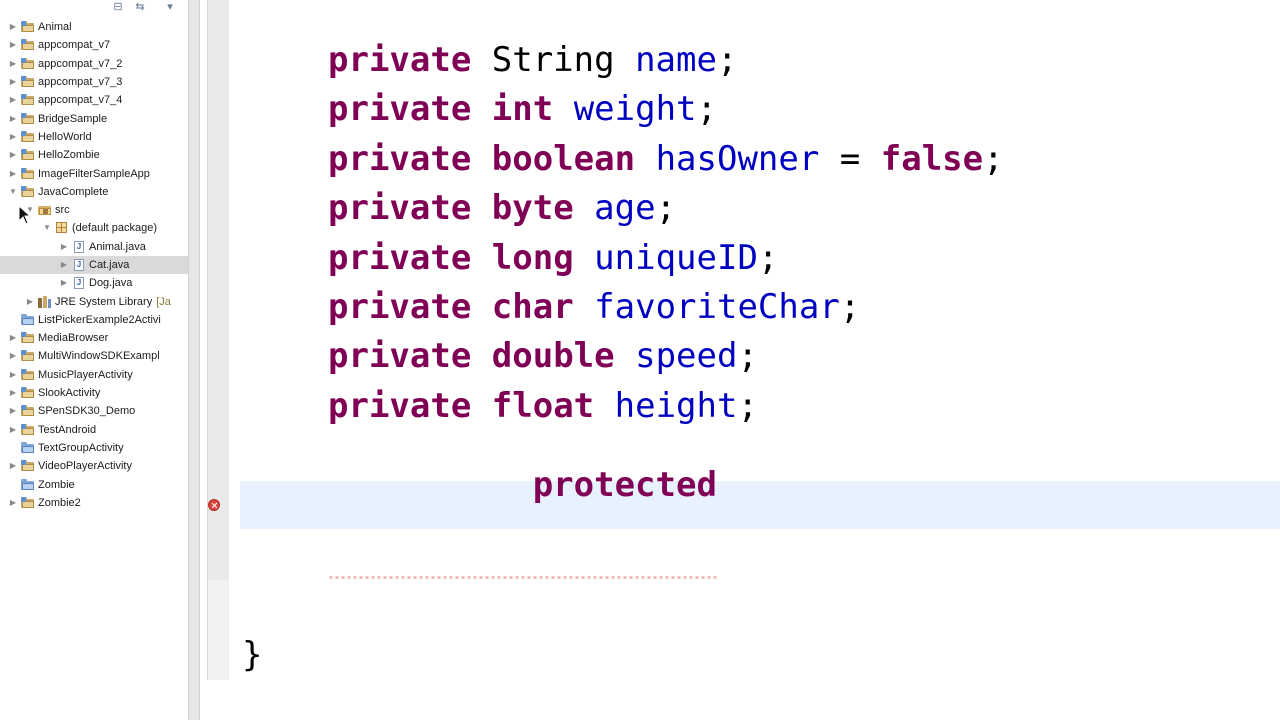 This screenshot has height=720, width=1280. I want to click on java-icon: J, so click(79, 265).